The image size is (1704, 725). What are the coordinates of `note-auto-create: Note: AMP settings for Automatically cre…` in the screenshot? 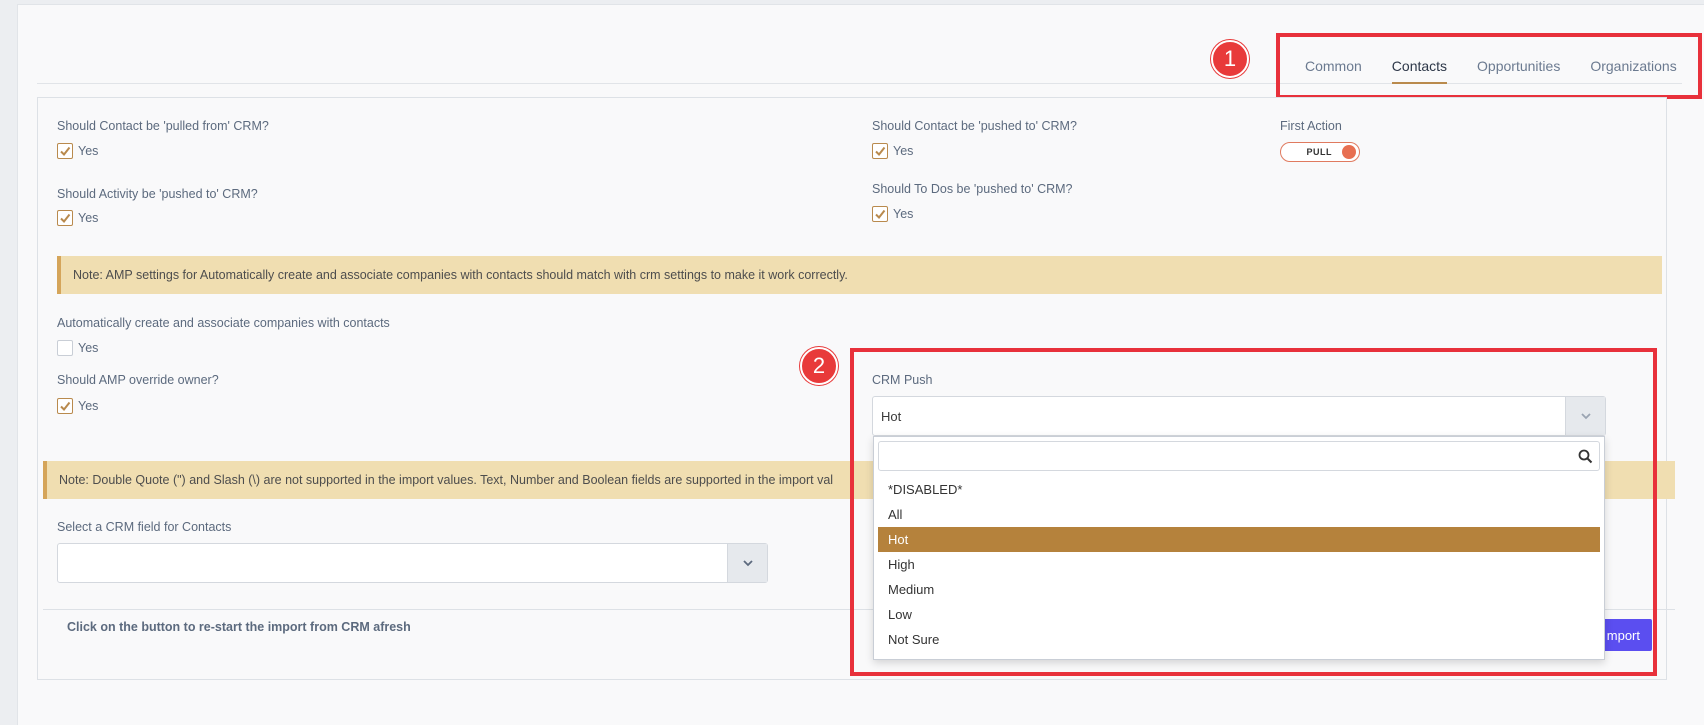 It's located at (859, 275).